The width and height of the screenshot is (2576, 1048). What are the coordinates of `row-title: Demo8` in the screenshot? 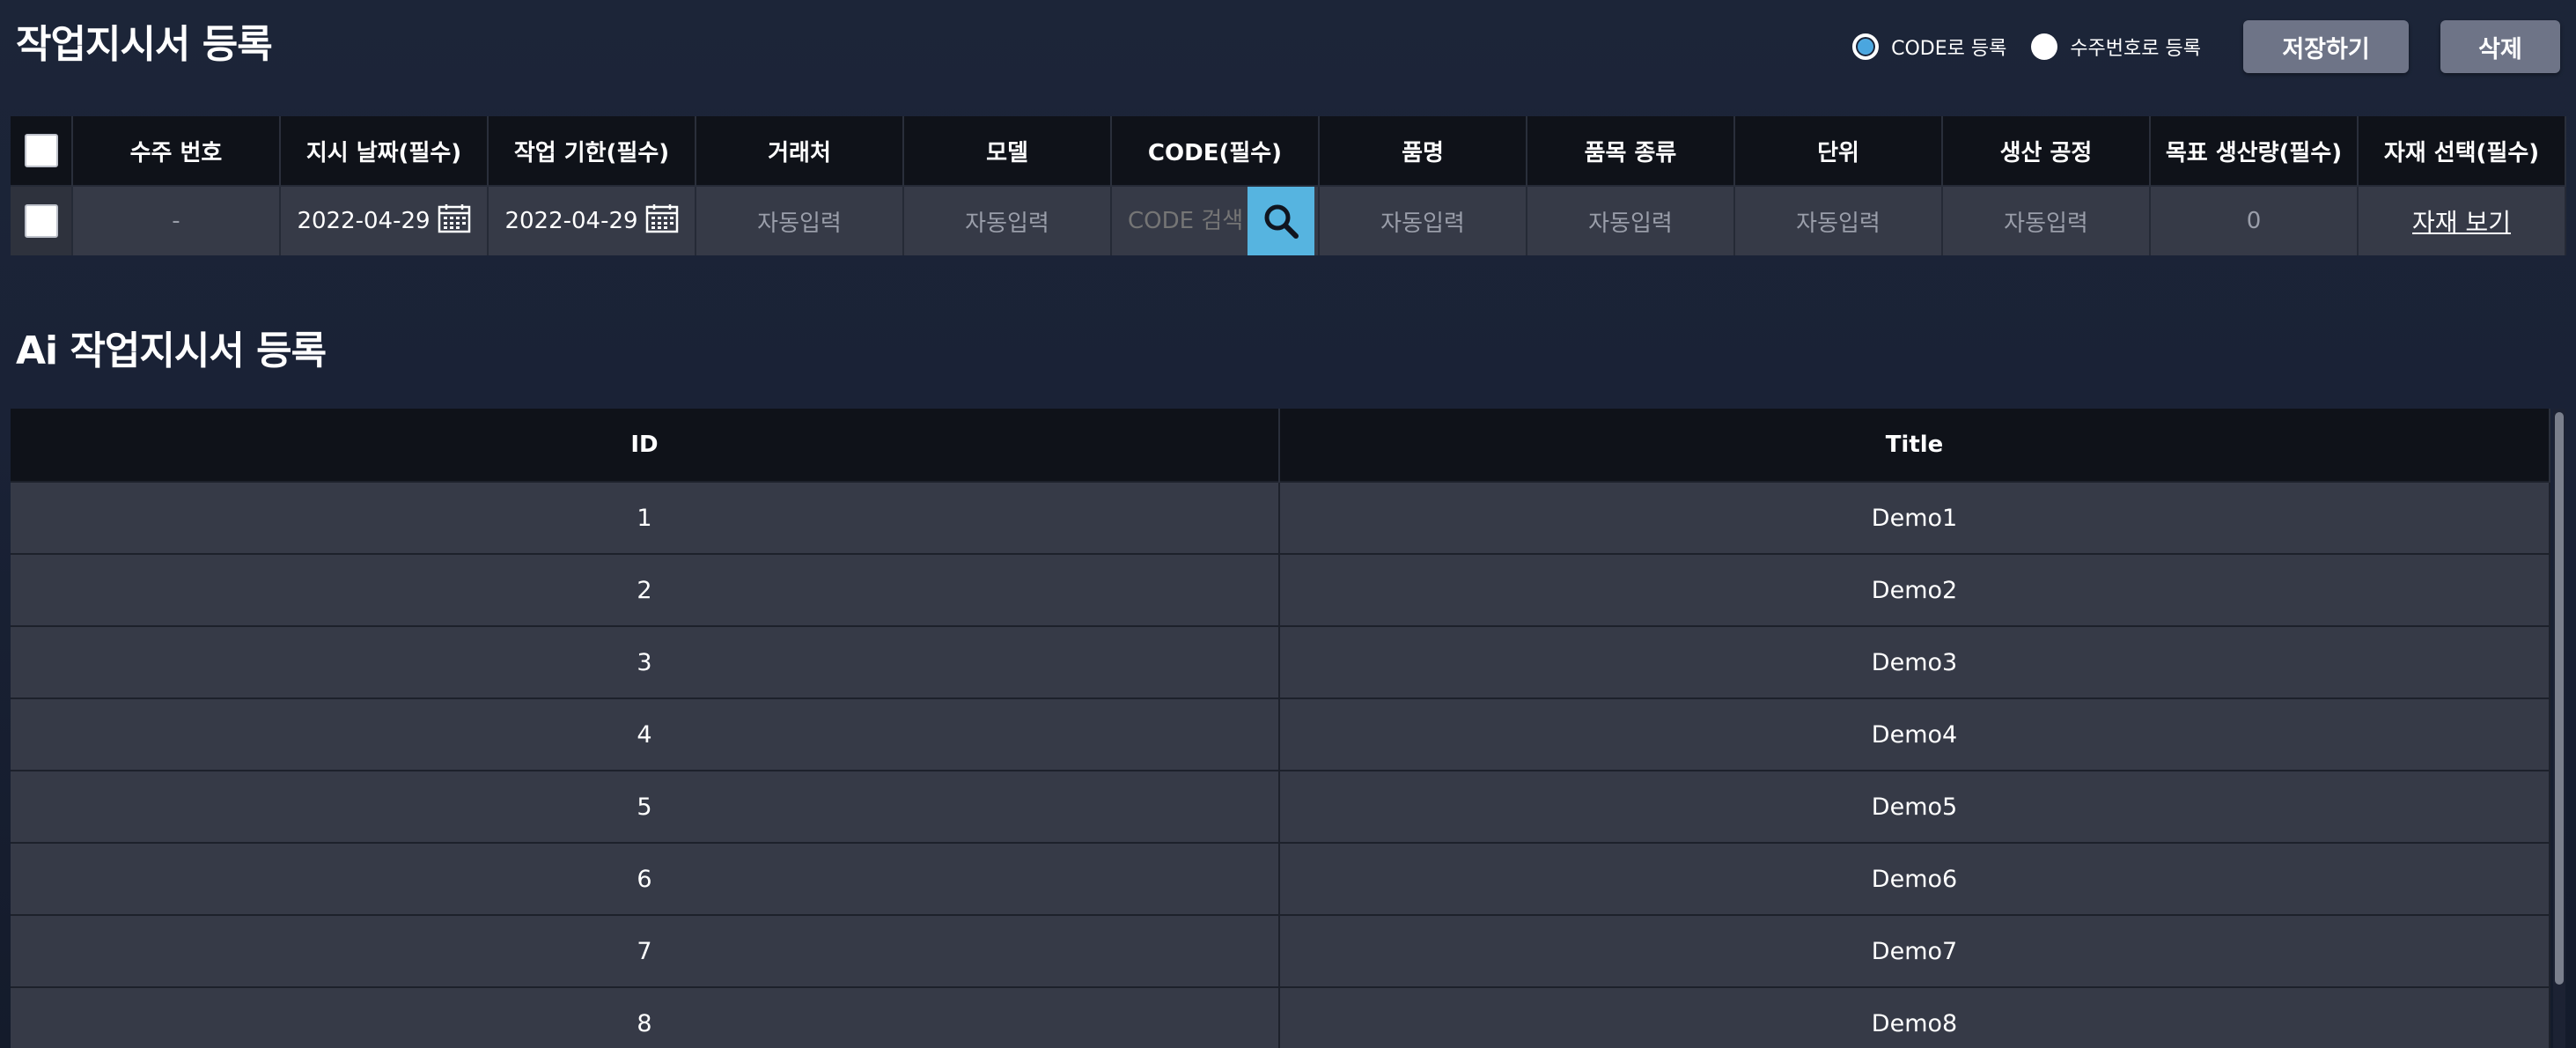 It's located at (1915, 1017).